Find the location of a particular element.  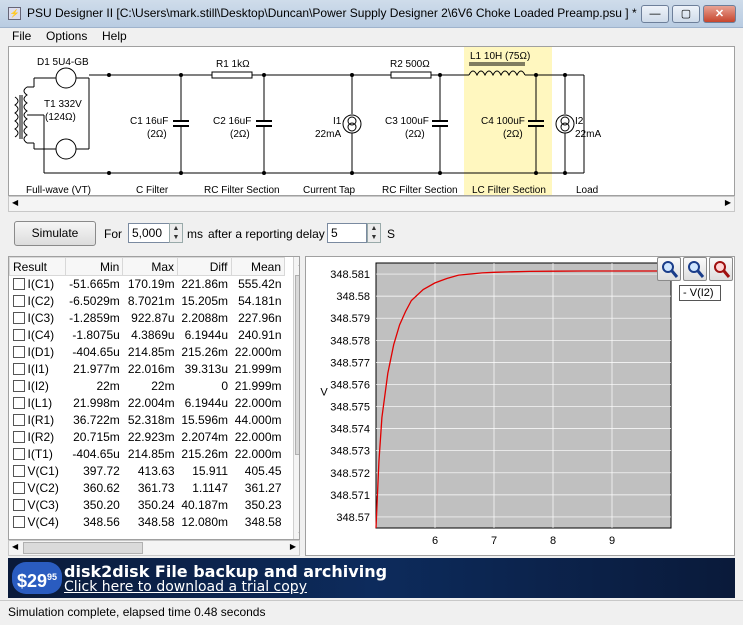

result-name: I(R2) is located at coordinates (41, 437).